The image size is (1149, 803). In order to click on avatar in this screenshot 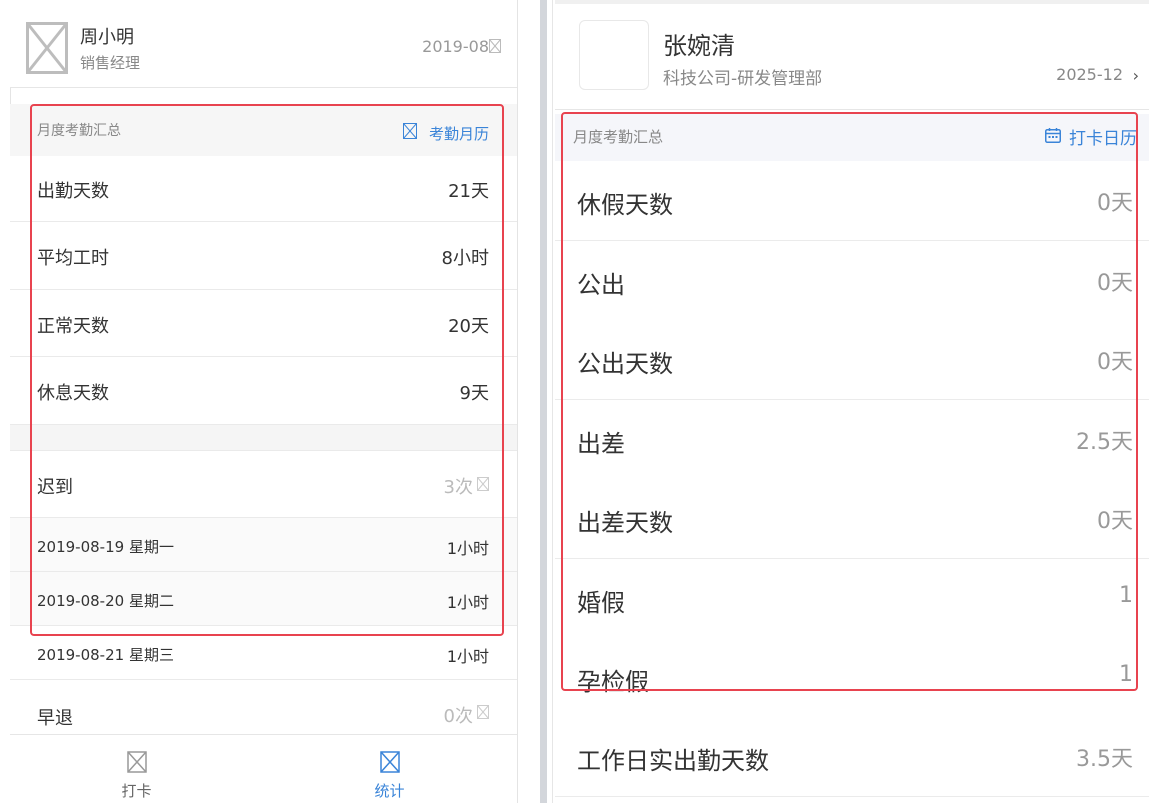, I will do `click(614, 55)`.